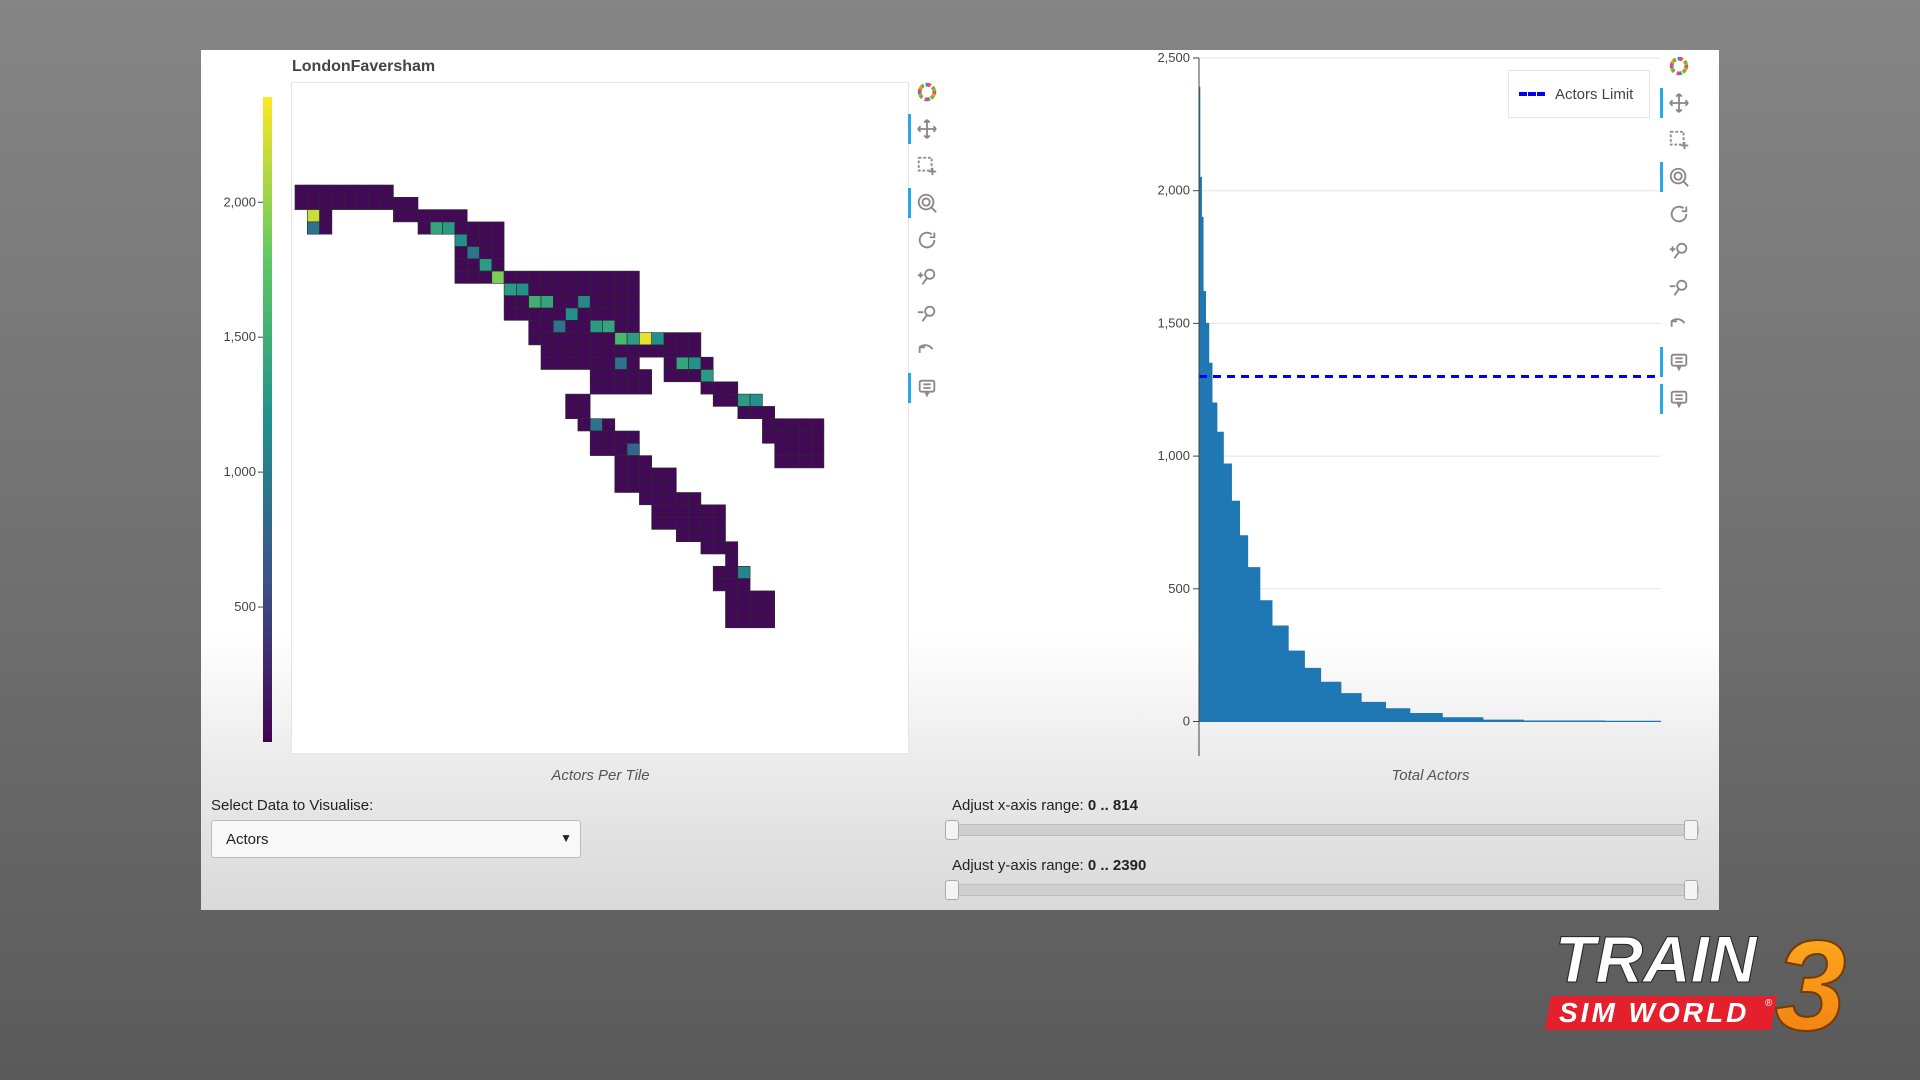 This screenshot has height=1080, width=1920. I want to click on colorbar-tick-label: 1,000, so click(239, 471).